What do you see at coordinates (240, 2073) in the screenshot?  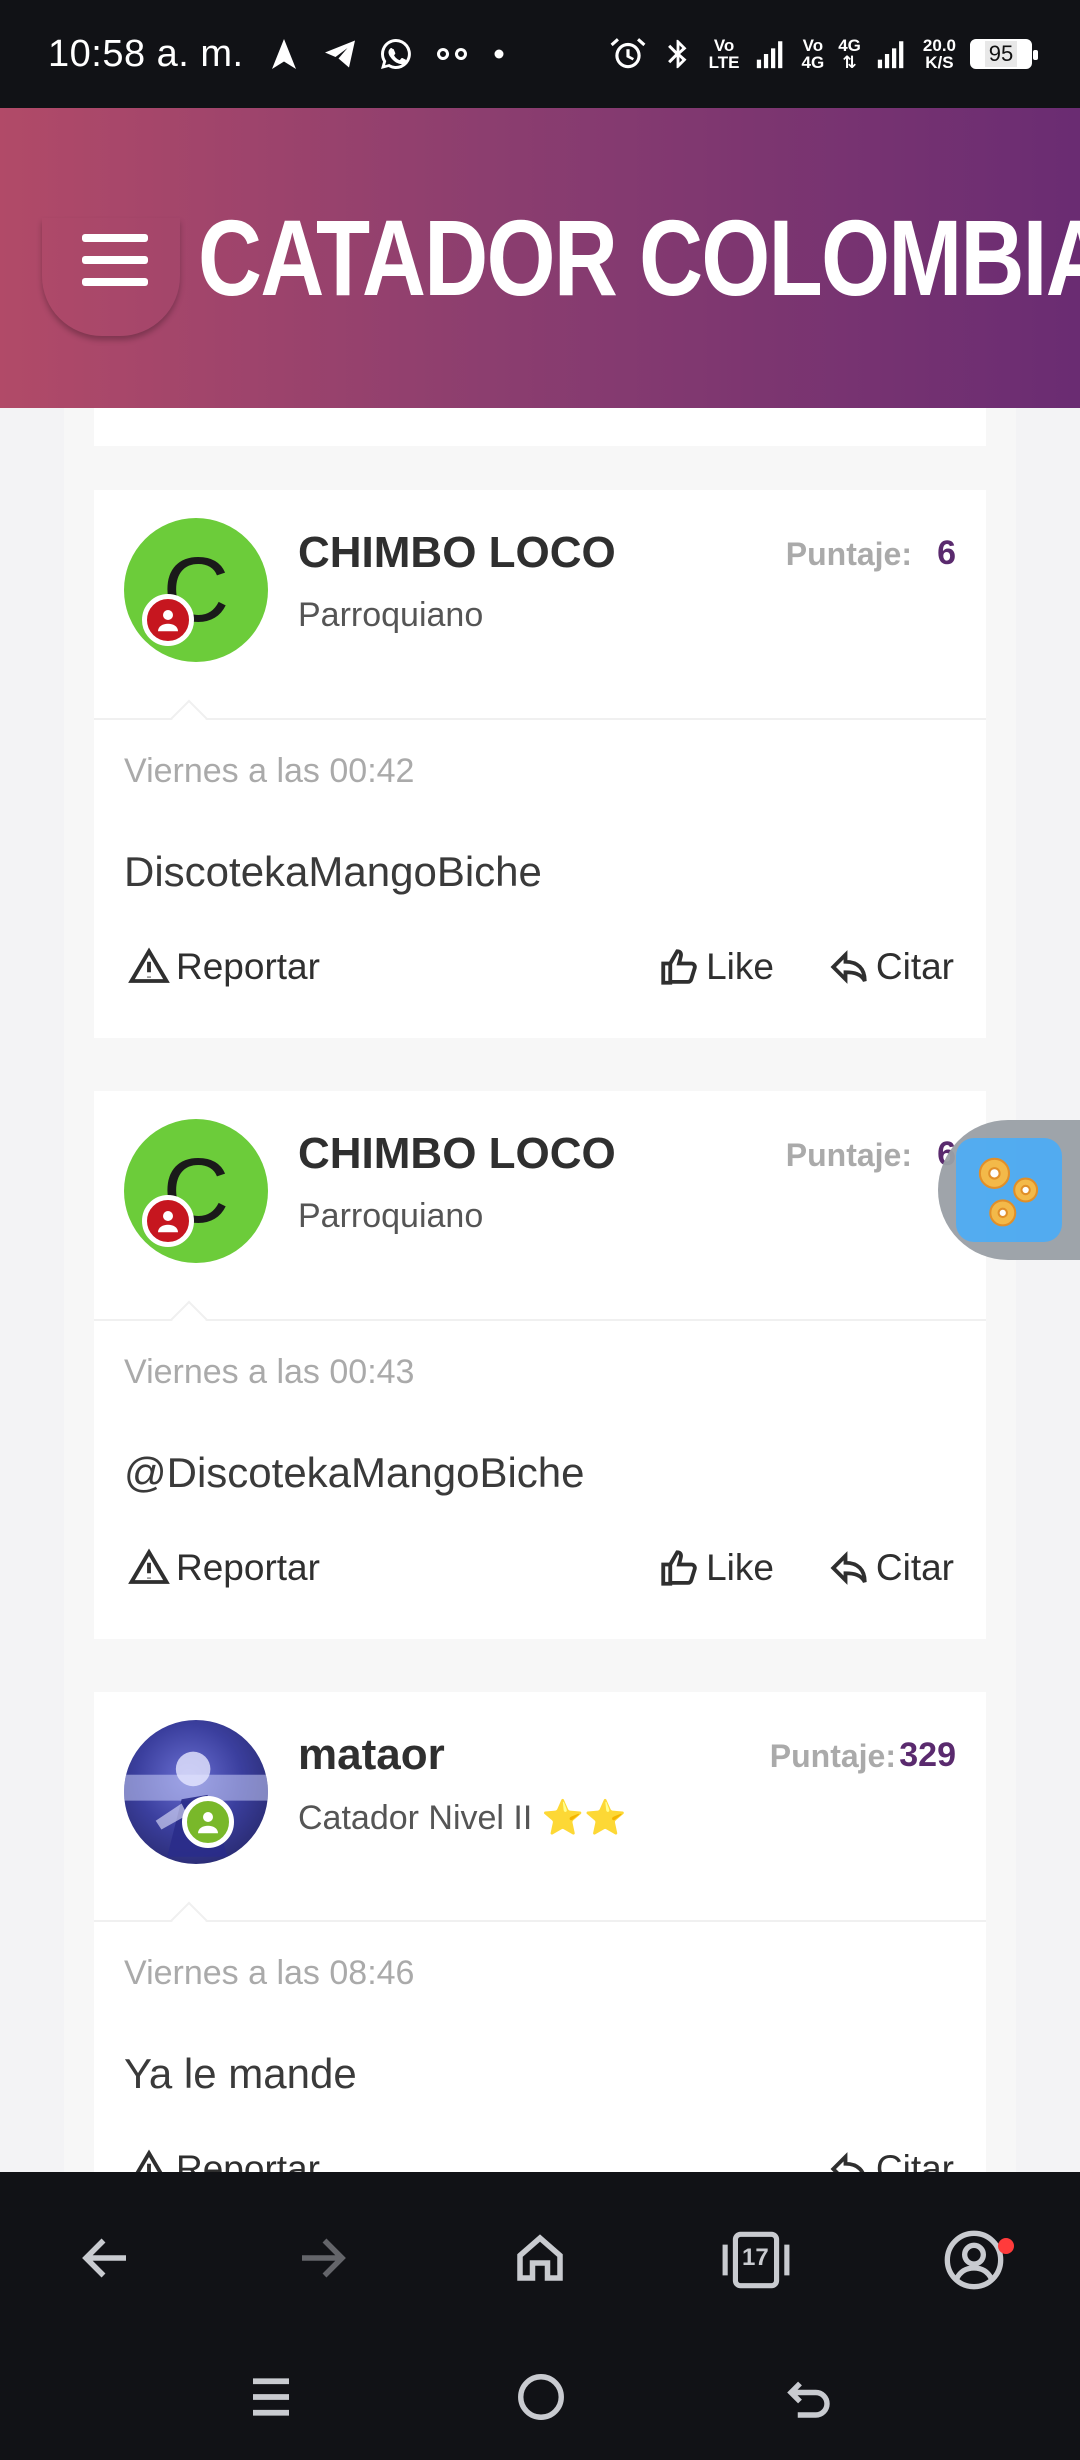 I see `post-message: Ya le mande` at bounding box center [240, 2073].